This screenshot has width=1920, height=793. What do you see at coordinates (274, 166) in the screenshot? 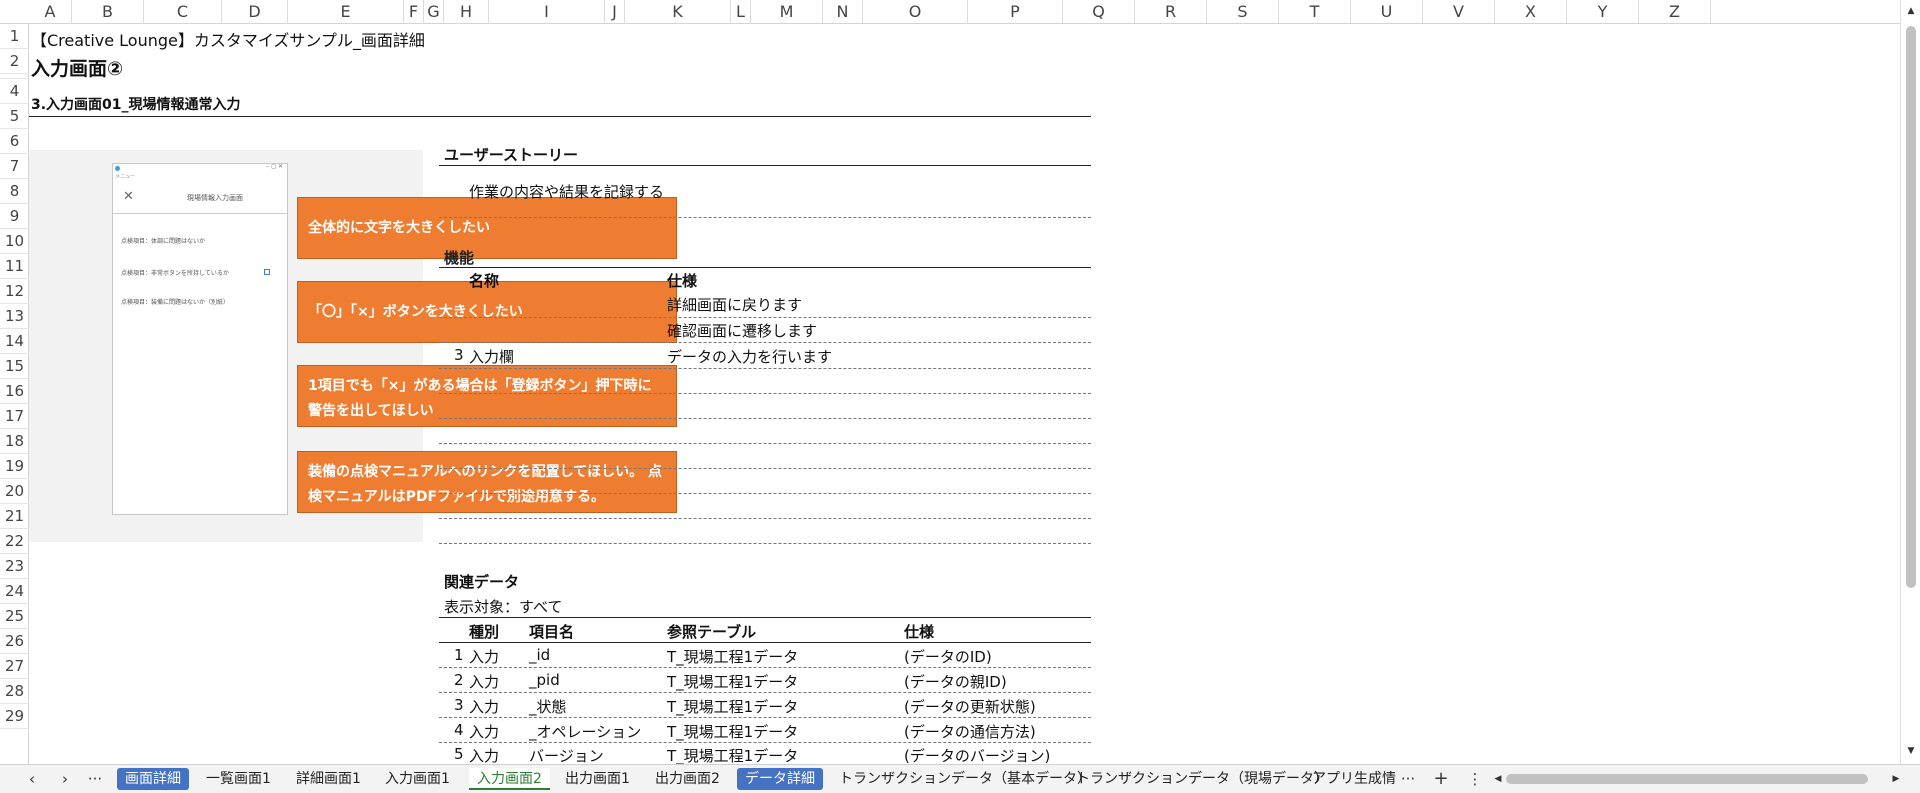
I see `mock-window-controls: – ◻ ✕` at bounding box center [274, 166].